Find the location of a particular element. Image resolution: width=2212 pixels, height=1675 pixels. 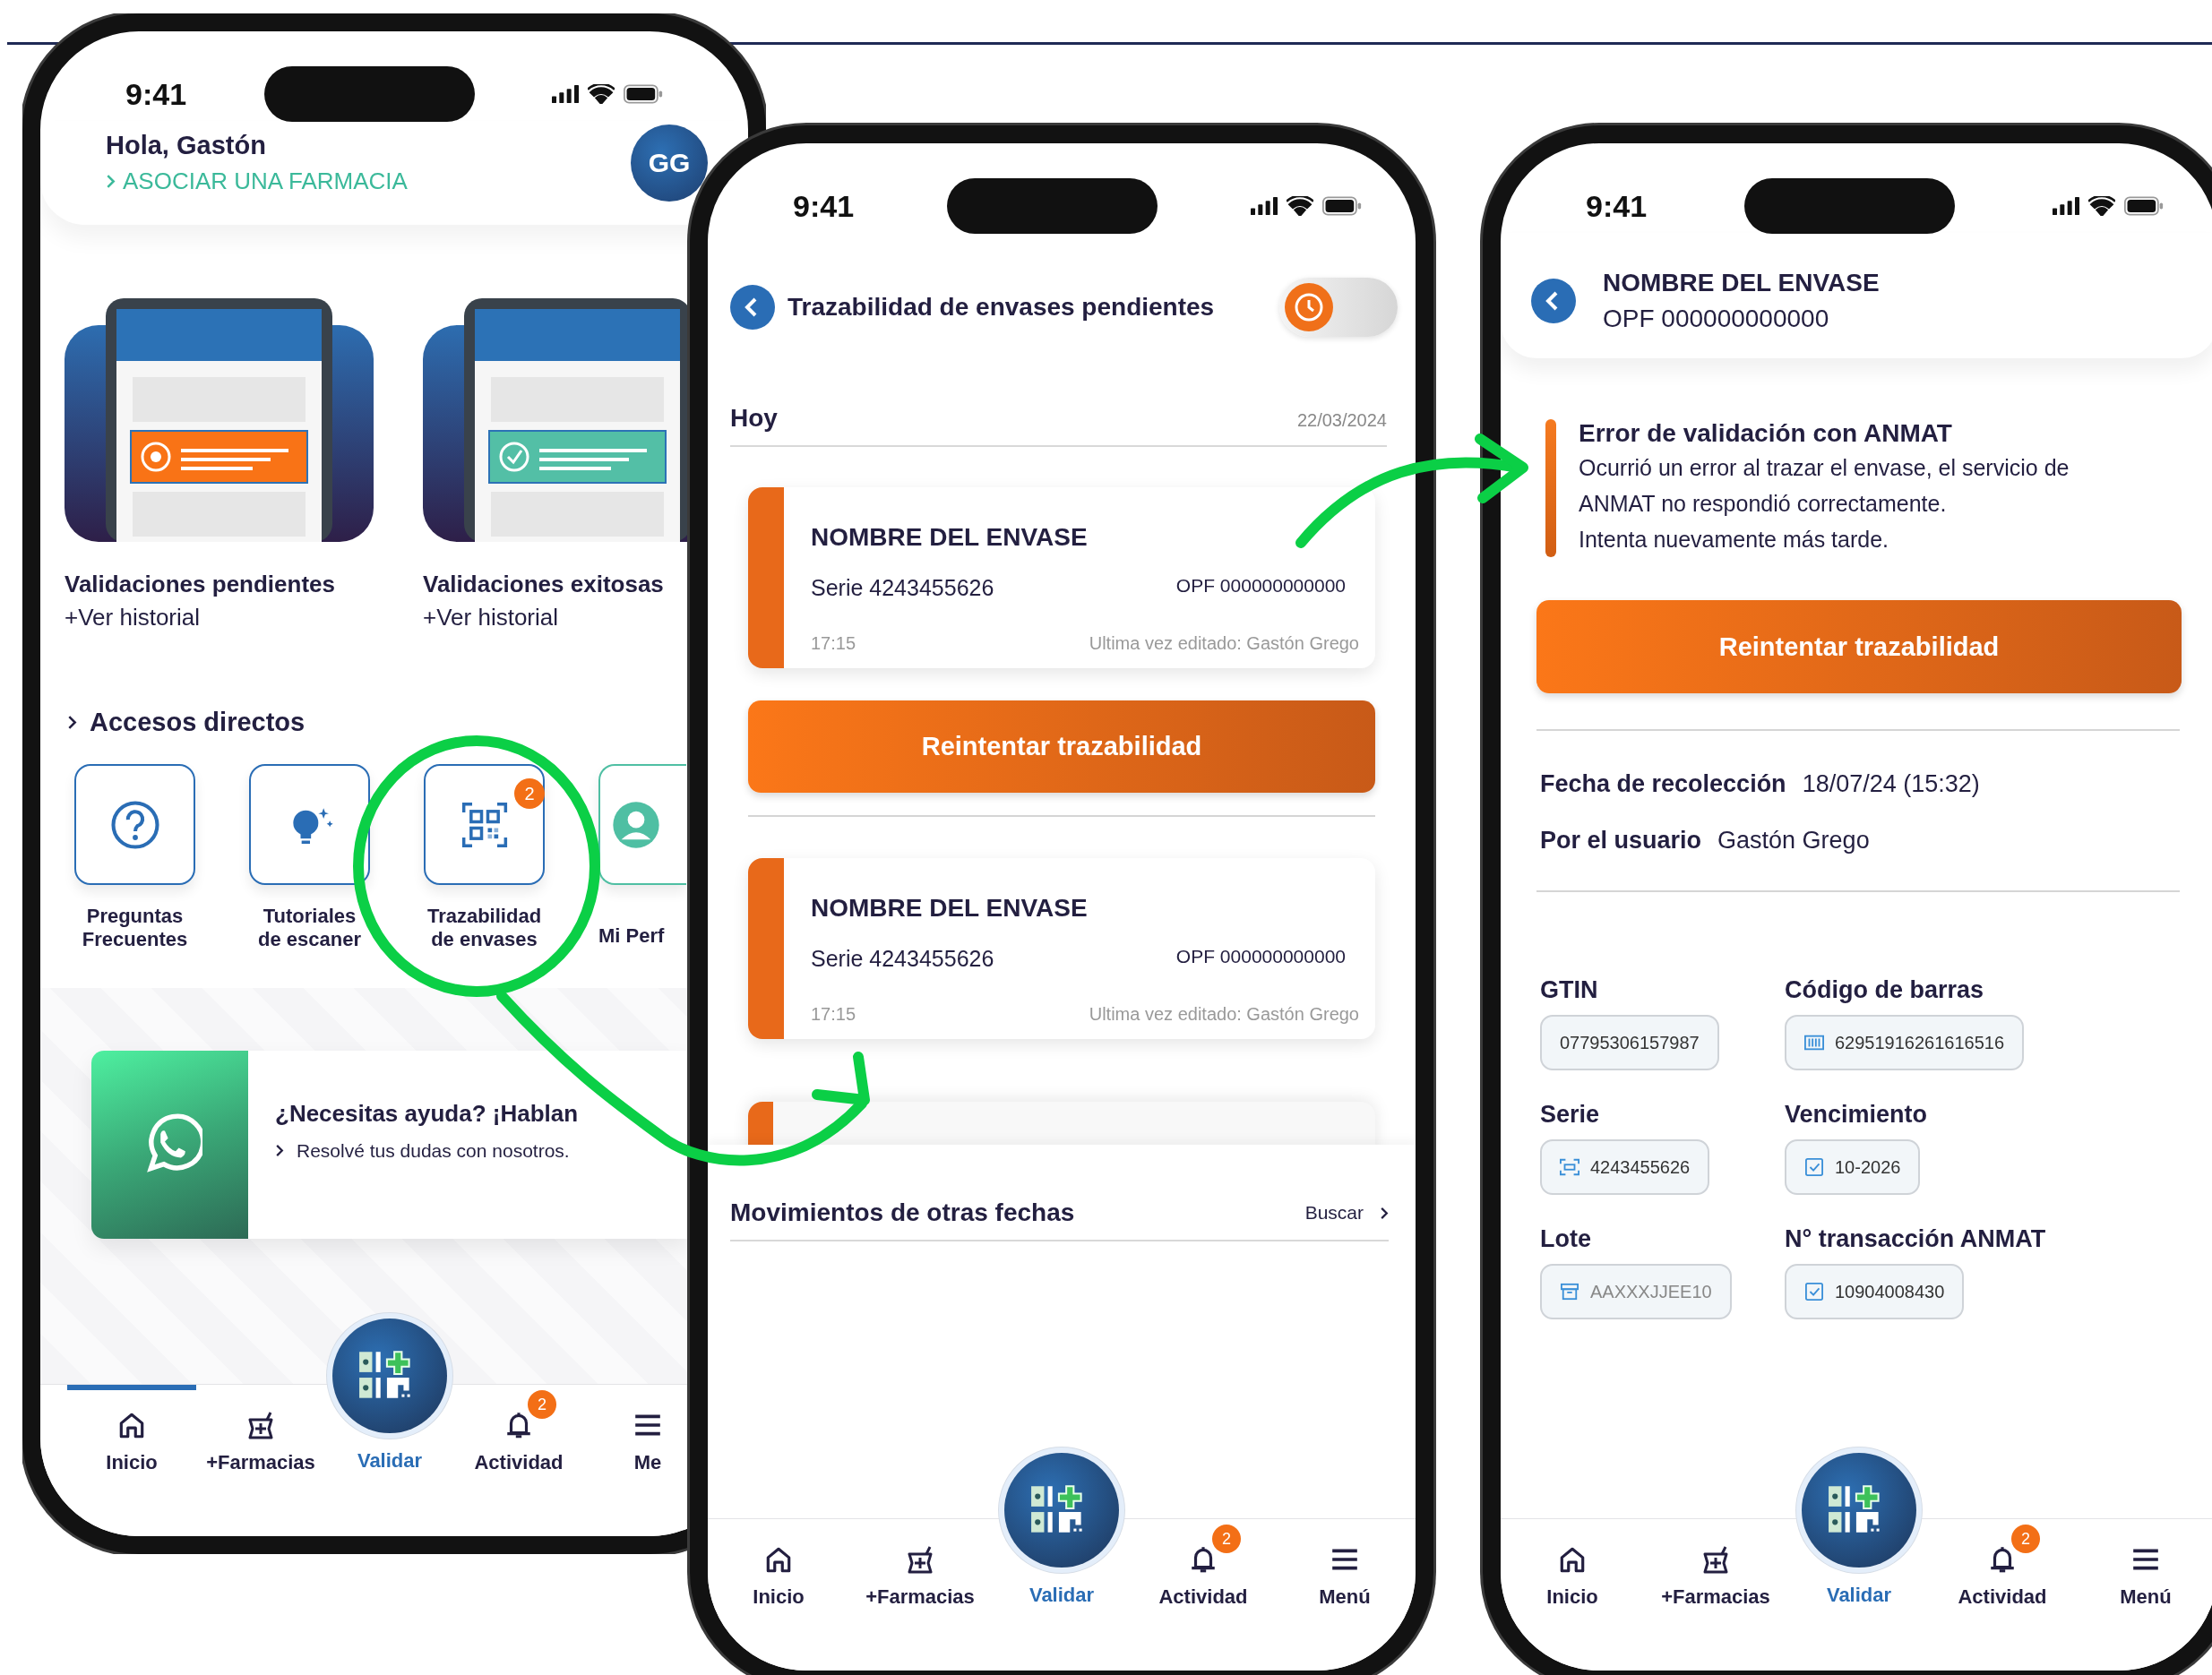

readonly-field: 10904008430 is located at coordinates (1875, 1291).